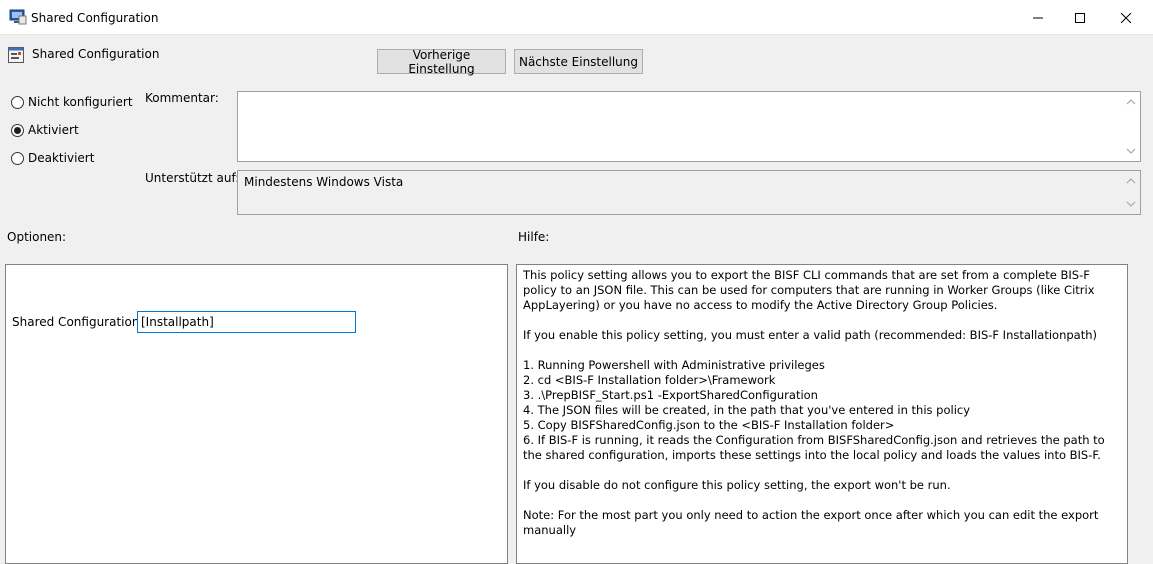  I want to click on comment-textarea, so click(689, 126).